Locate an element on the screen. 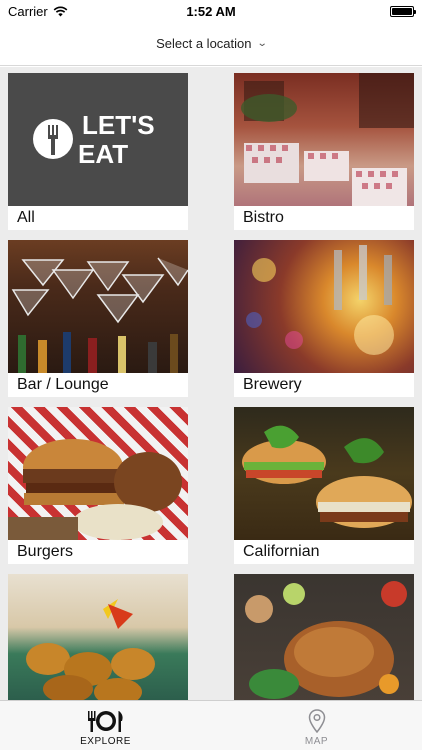 This screenshot has height=750, width=422. californian-photo is located at coordinates (324, 473).